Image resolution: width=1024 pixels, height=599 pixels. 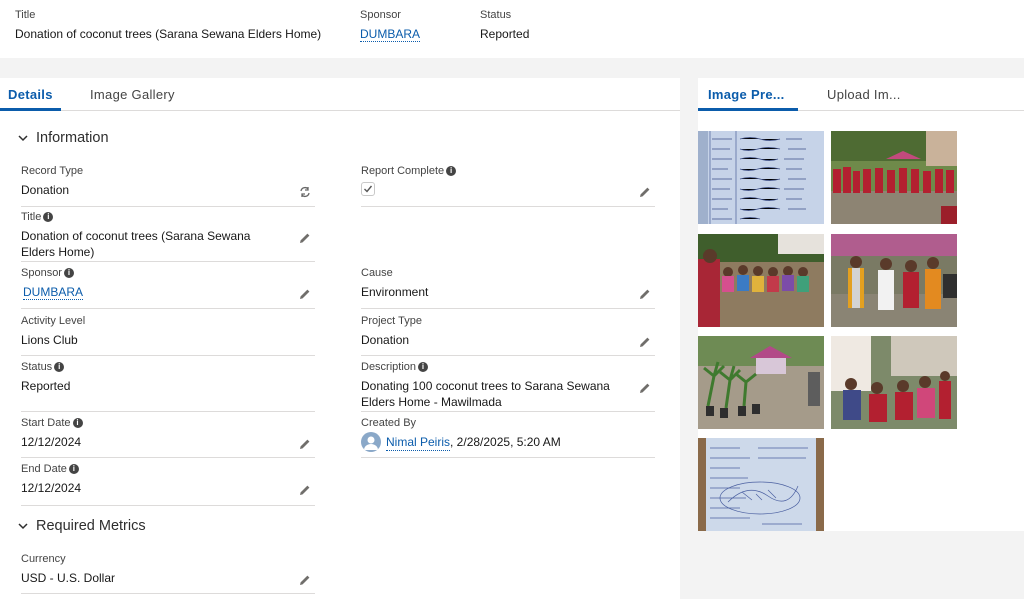 I want to click on checkmark-icon, so click(x=368, y=189).